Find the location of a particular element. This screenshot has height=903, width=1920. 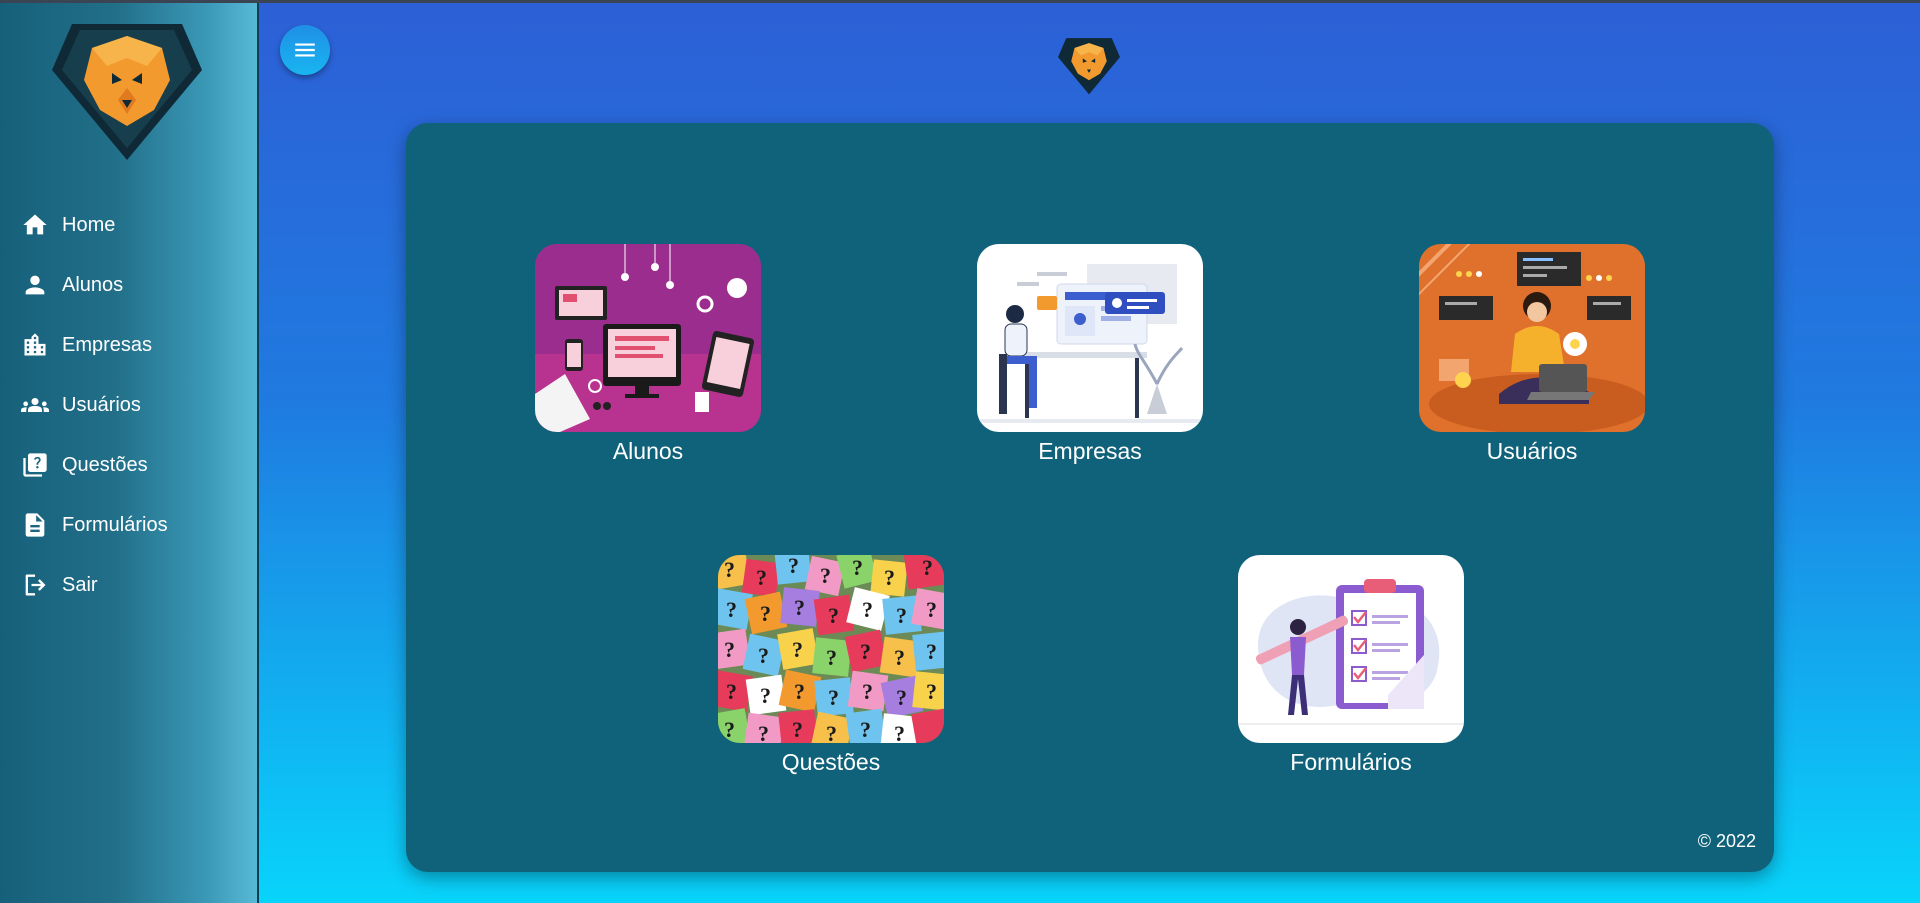

tile-label: Empresas is located at coordinates (1090, 451).